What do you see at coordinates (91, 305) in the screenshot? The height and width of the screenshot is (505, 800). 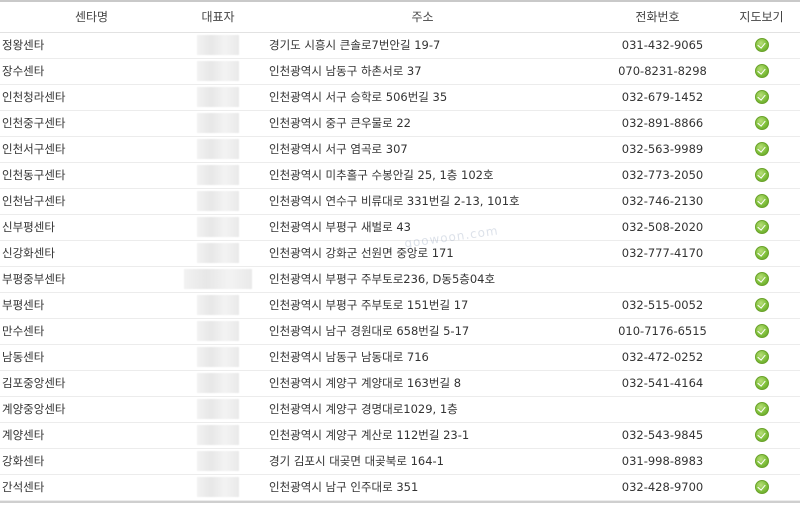 I see `center-name: 부평센타` at bounding box center [91, 305].